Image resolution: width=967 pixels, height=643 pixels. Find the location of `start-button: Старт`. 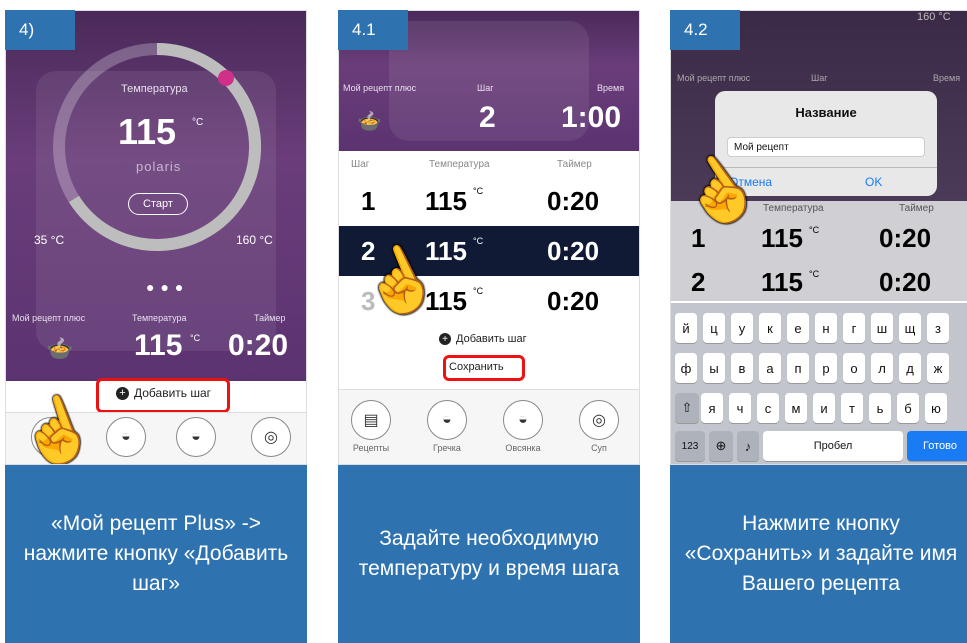

start-button: Старт is located at coordinates (158, 204).